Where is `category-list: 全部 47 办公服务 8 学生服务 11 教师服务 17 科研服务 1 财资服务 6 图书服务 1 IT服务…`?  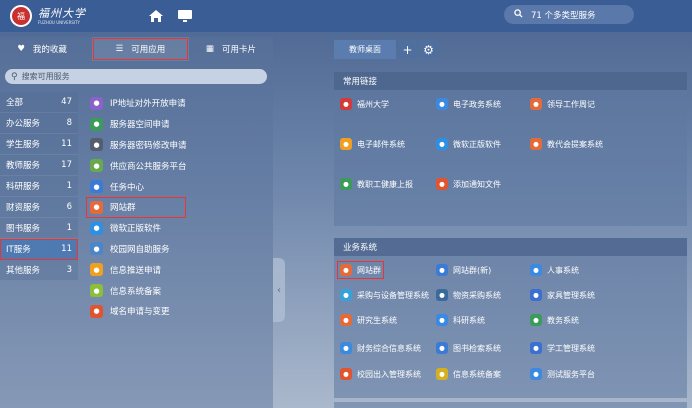 category-list: 全部 47 办公服务 8 学生服务 11 教师服务 17 科研服务 1 财资服务 6 图书服务 1 IT服务… is located at coordinates (39, 186).